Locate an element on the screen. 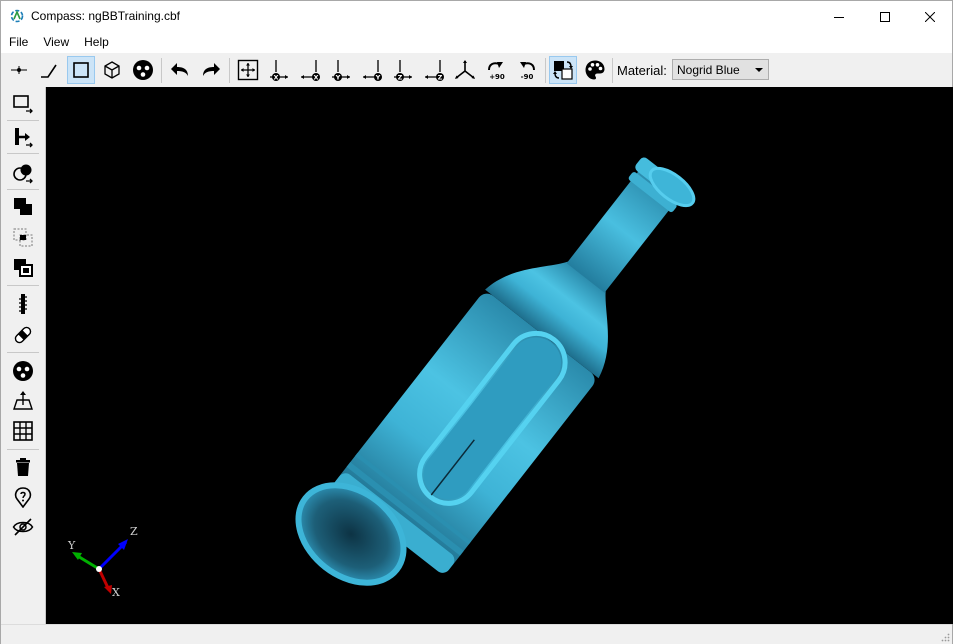 The width and height of the screenshot is (953, 644). axis-x-icon: X is located at coordinates (279, 71).